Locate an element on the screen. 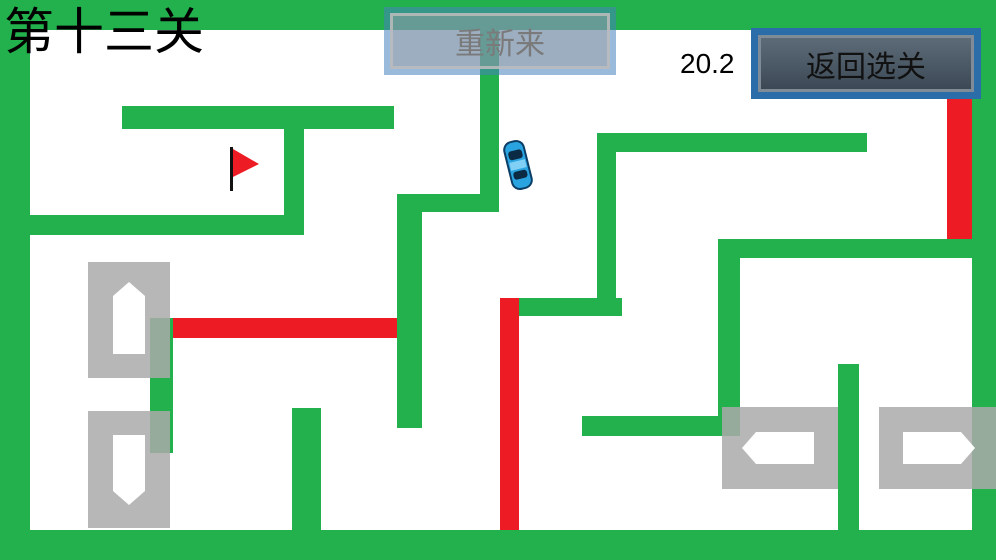 The height and width of the screenshot is (560, 996). restart-button-label: 重新来 is located at coordinates (500, 41).